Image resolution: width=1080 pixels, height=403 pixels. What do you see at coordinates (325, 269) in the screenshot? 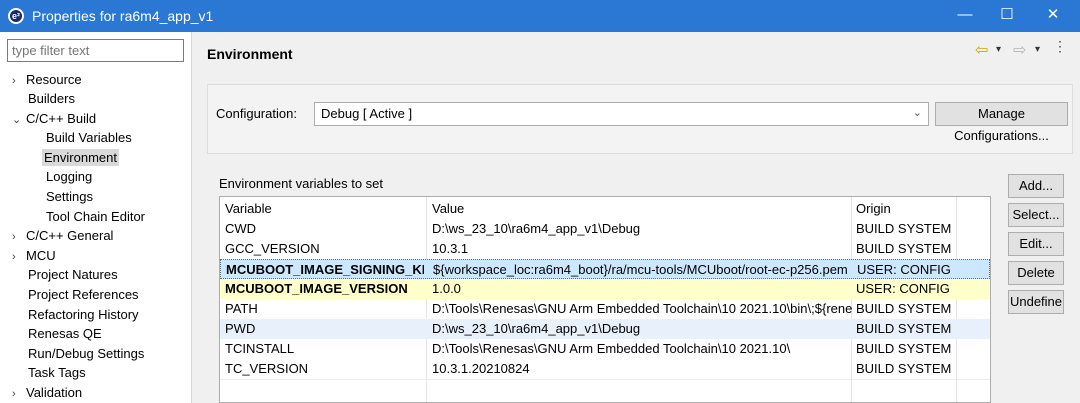
I see `variable-cell: MCUBOOT_IMAGE_SIGNING_KEY` at bounding box center [325, 269].